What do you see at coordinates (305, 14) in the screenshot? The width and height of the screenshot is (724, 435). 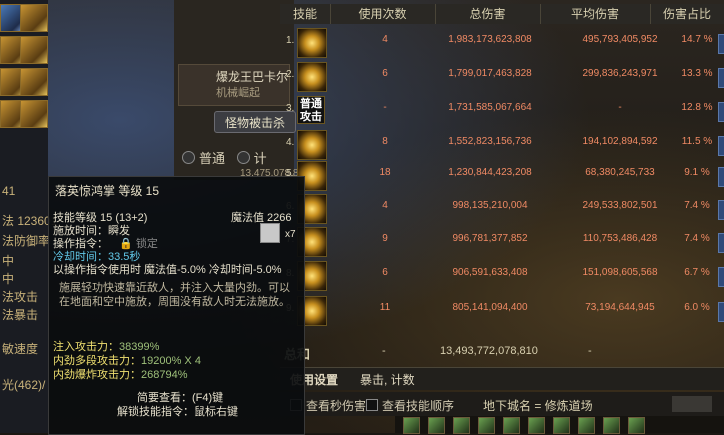 I see `header-skill: 技能` at bounding box center [305, 14].